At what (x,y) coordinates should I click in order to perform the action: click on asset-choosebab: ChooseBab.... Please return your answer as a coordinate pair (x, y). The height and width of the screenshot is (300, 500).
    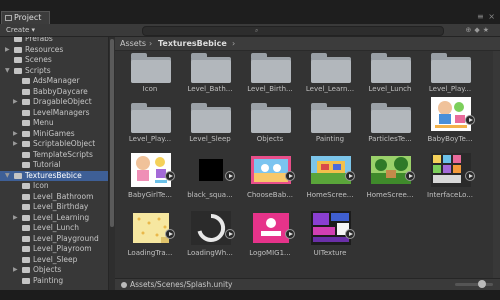
    Looking at the image, I should click on (270, 178).